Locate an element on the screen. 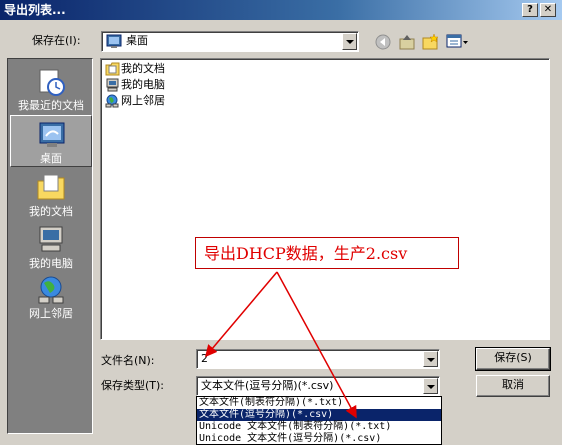  place-my-documents: 我的文档 is located at coordinates (51, 195).